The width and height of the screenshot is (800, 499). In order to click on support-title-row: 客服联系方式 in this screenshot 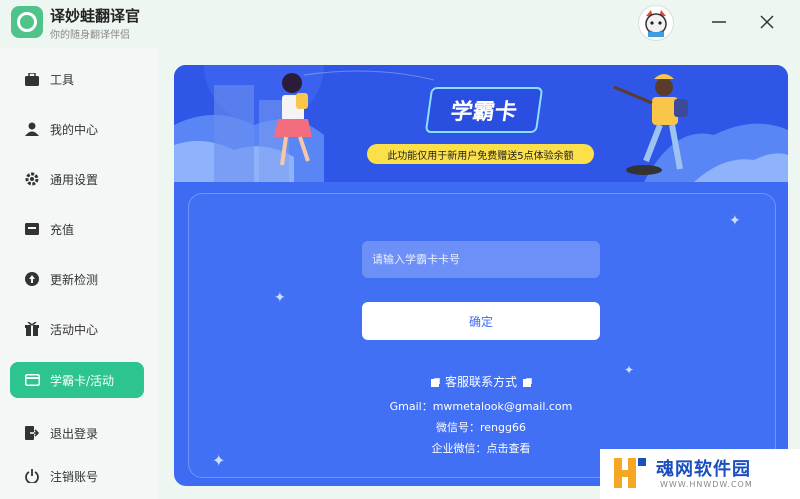, I will do `click(481, 381)`.